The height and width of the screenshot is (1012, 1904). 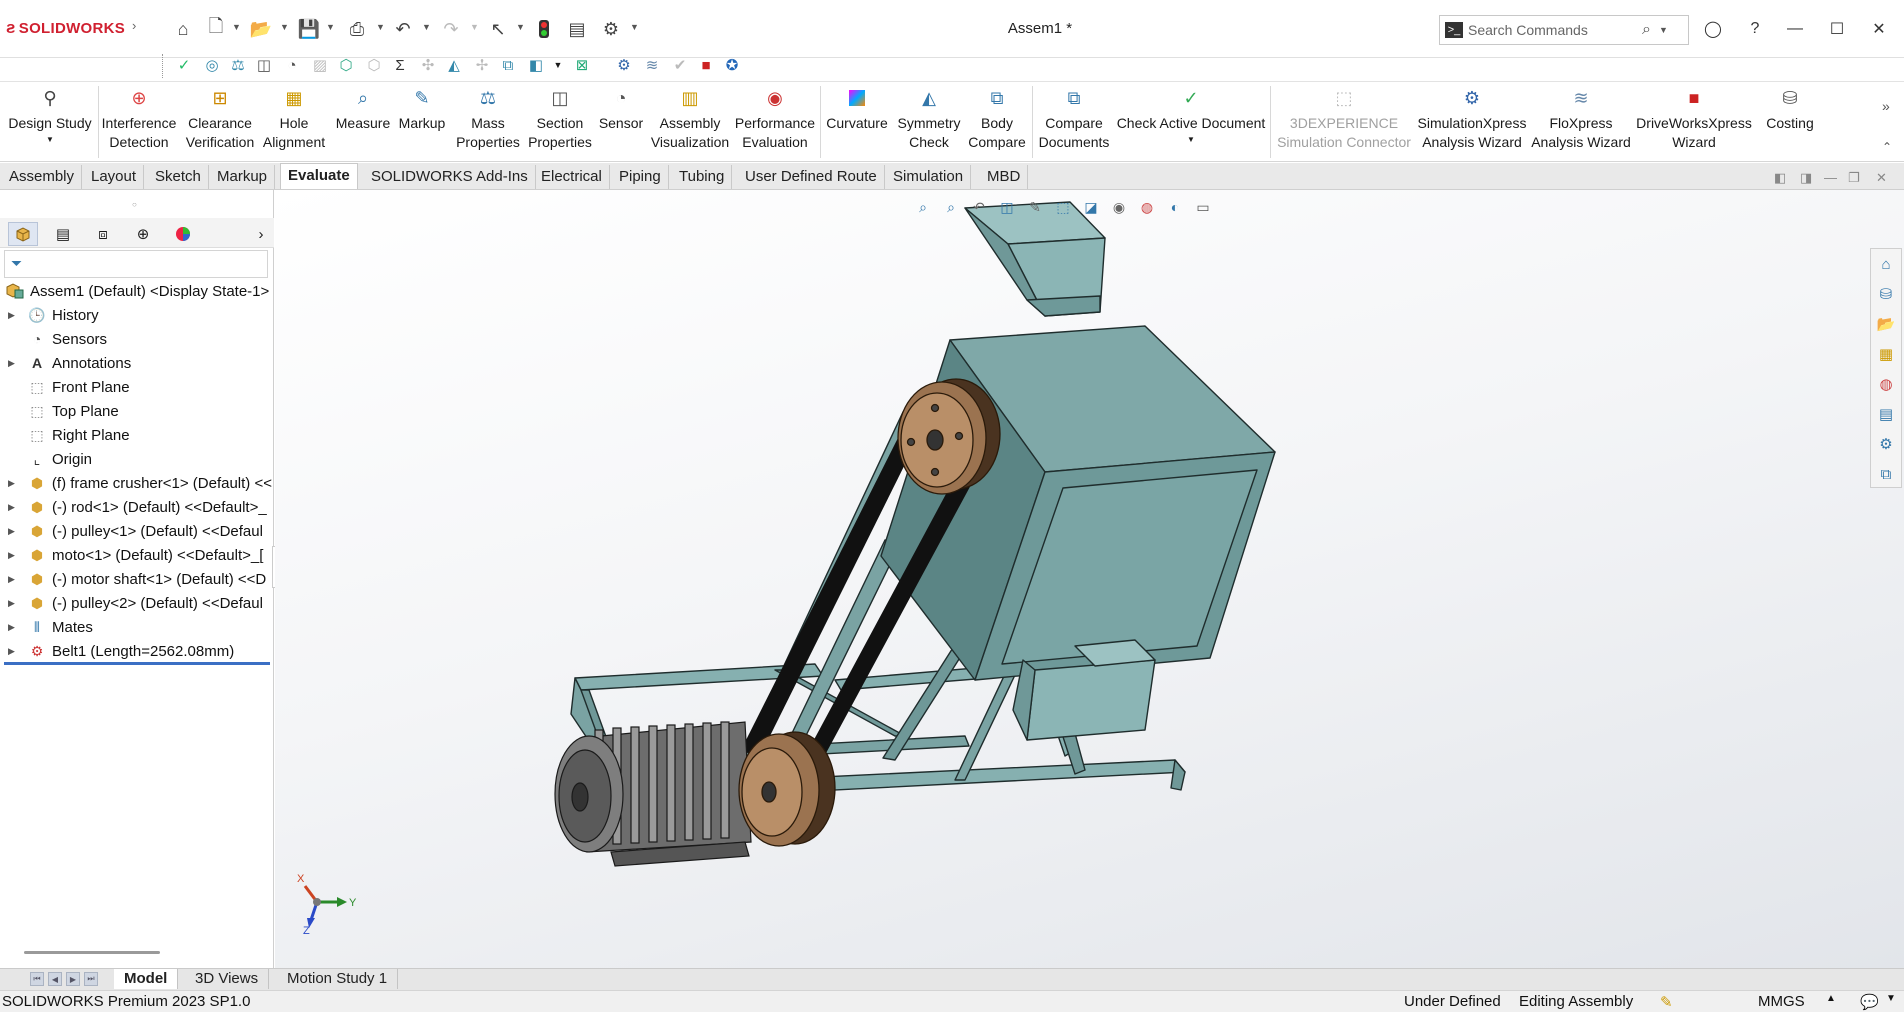 What do you see at coordinates (92, 952) in the screenshot?
I see `horizontal-scrollbar` at bounding box center [92, 952].